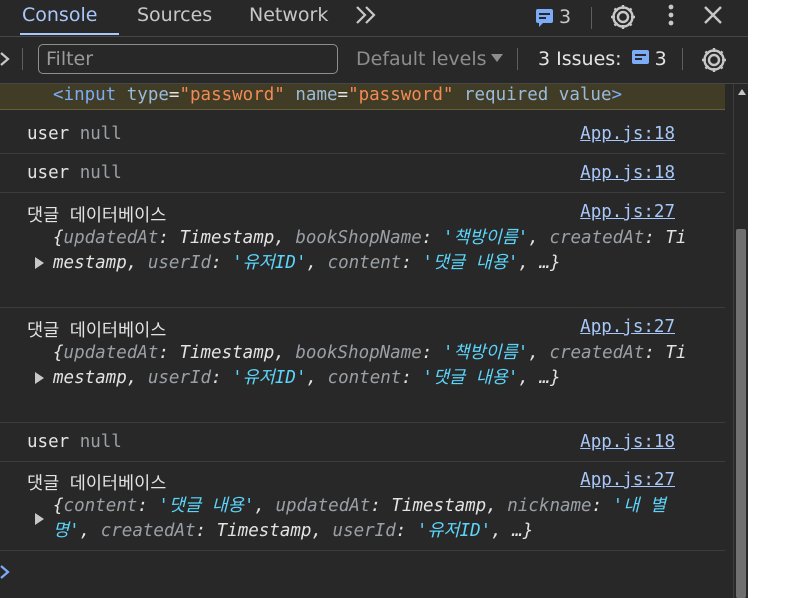  I want to click on console-scrollbar, so click(740, 341).